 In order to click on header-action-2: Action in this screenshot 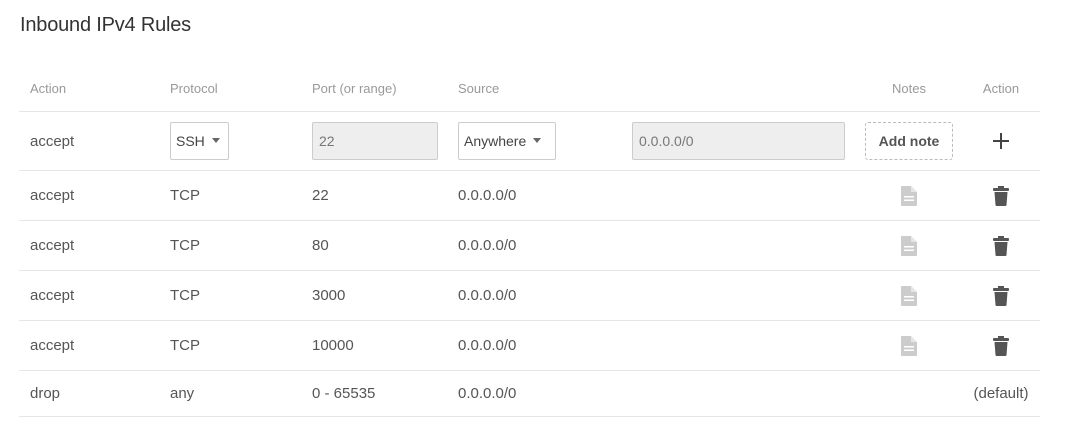, I will do `click(1001, 88)`.